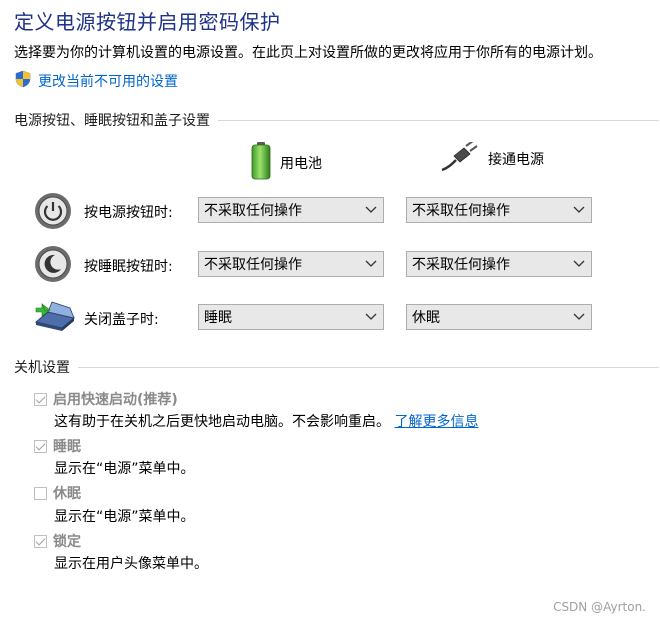 This screenshot has width=660, height=625. I want to click on lid-close-battery-dropdown: 睡眠, so click(291, 317).